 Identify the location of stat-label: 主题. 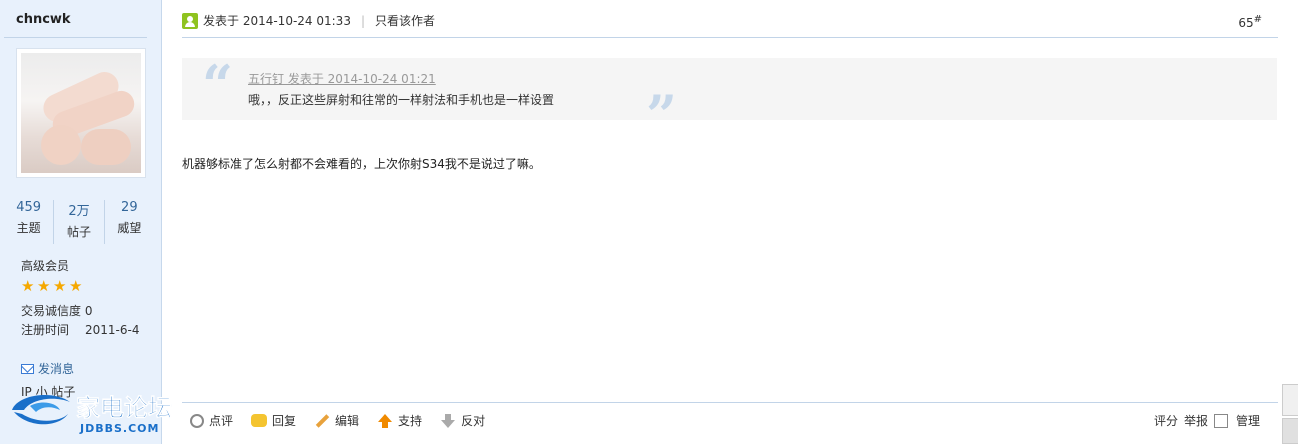
(28, 228).